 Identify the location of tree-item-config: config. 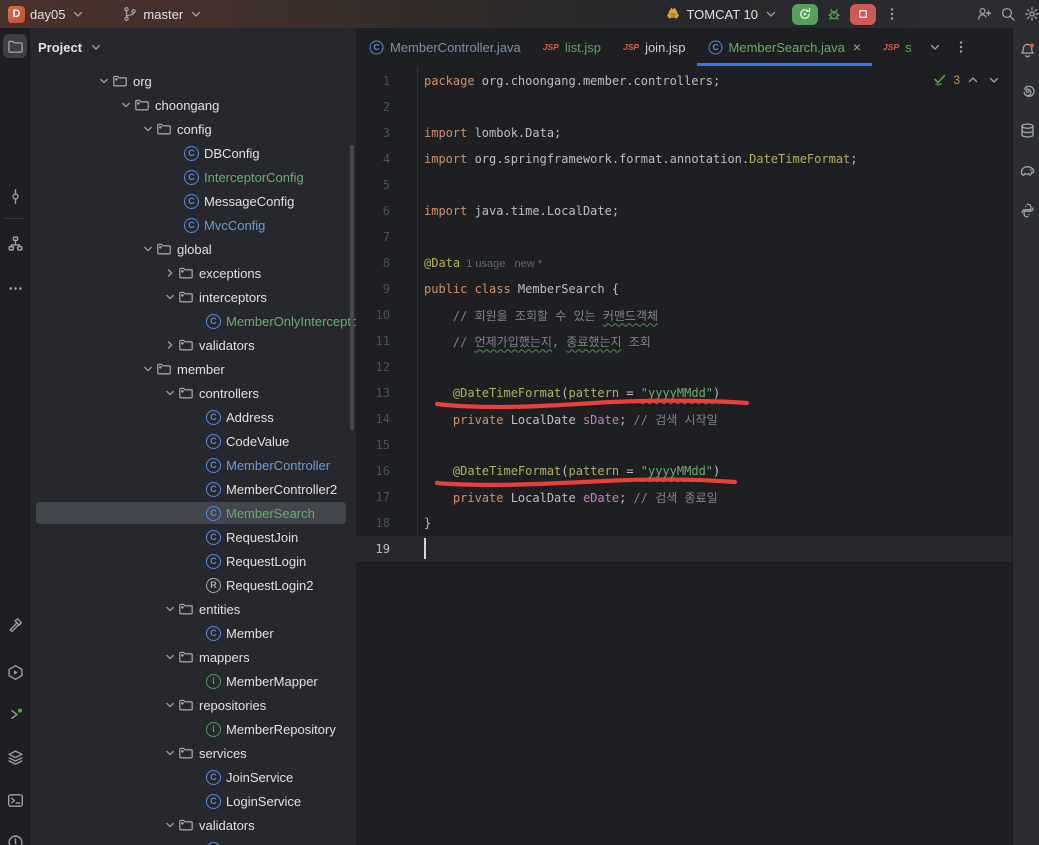
(193, 129).